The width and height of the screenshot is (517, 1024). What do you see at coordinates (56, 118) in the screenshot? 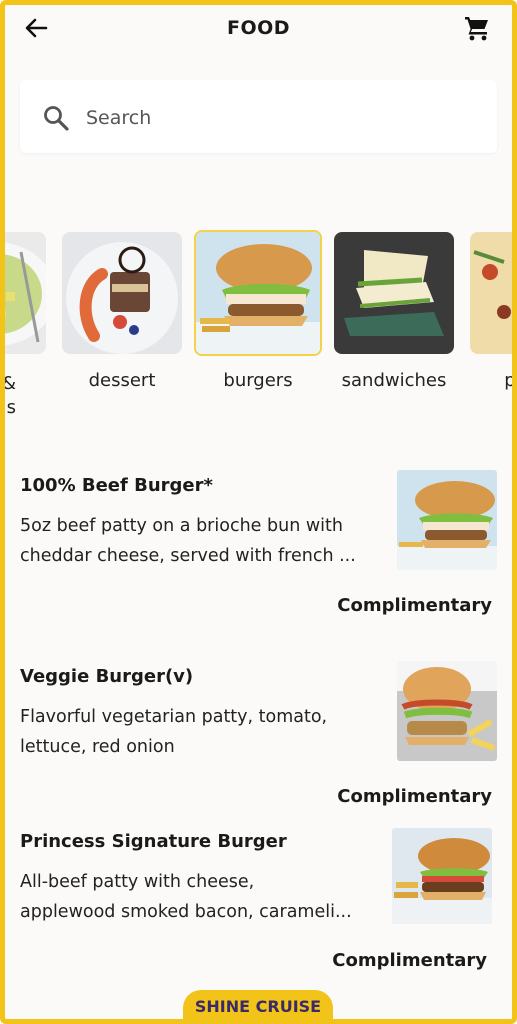
I see `search-icon` at bounding box center [56, 118].